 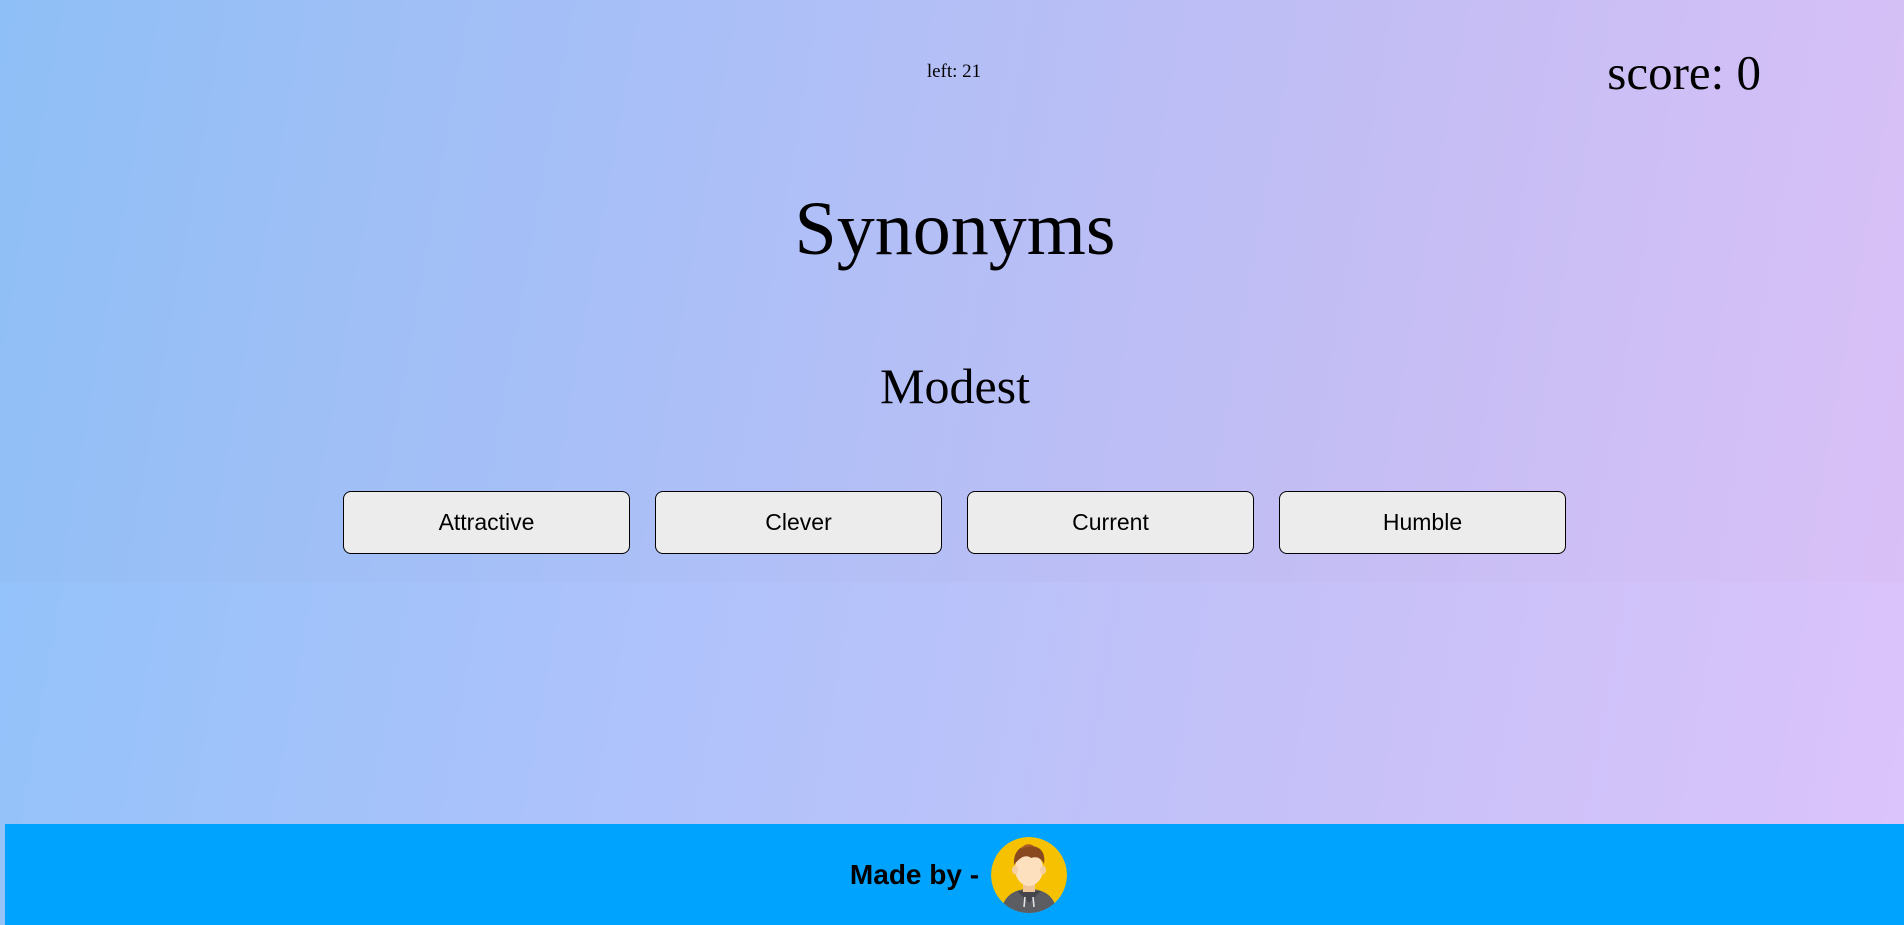 What do you see at coordinates (1422, 522) in the screenshot?
I see `option-button-4: Humble` at bounding box center [1422, 522].